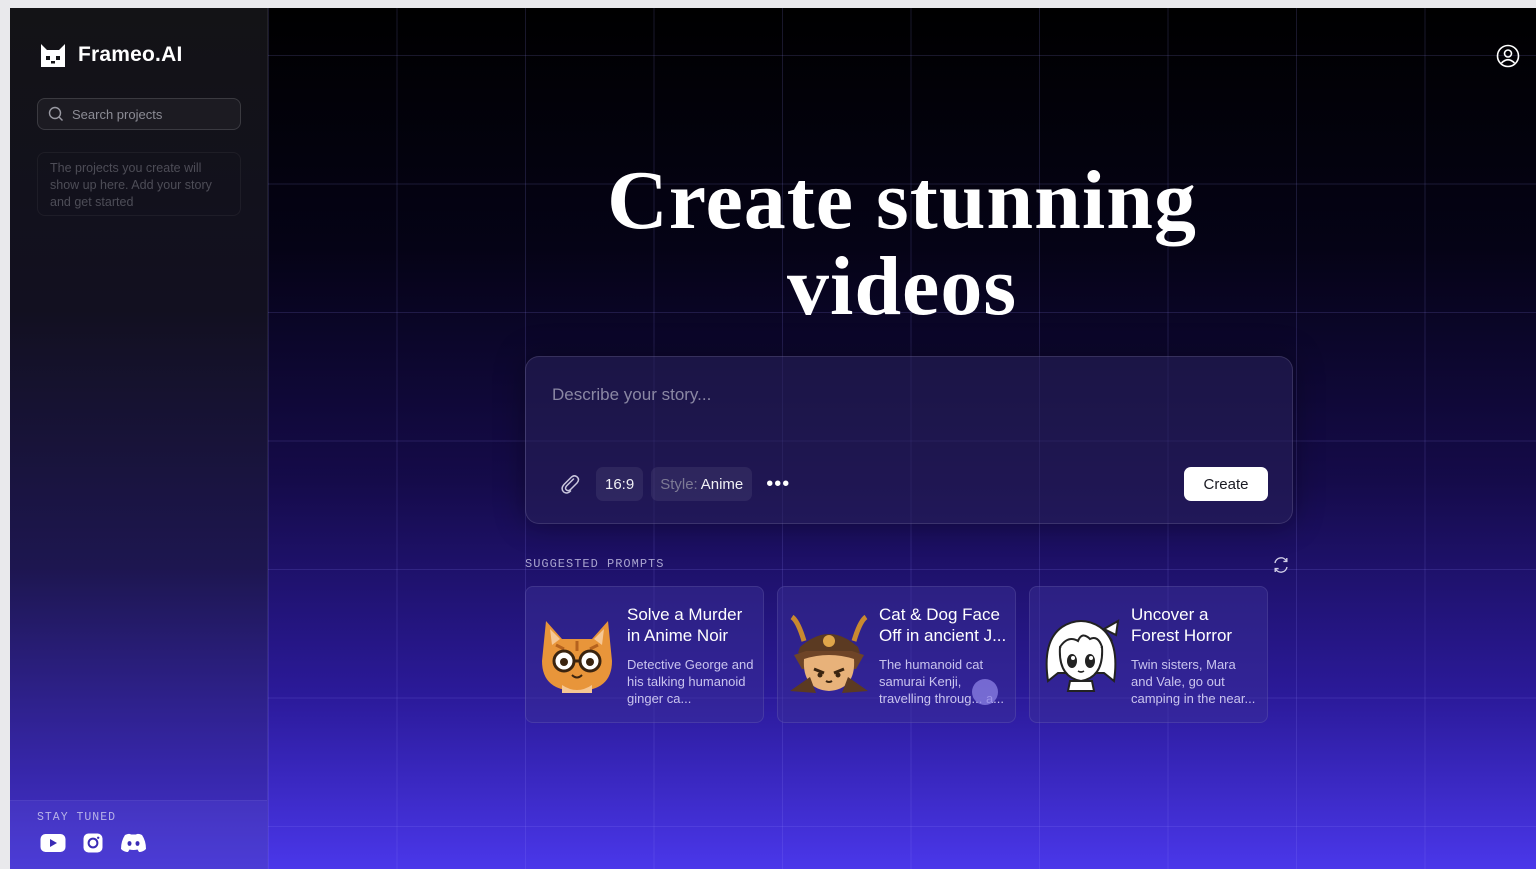  I want to click on refresh-suggestions-button, so click(1281, 567).